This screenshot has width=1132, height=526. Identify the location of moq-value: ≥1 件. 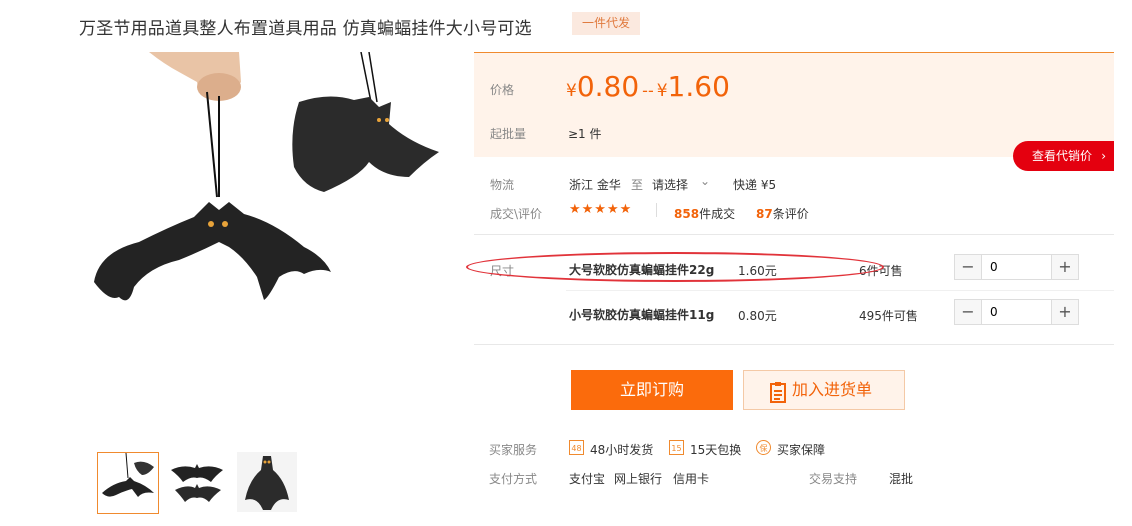
(585, 134).